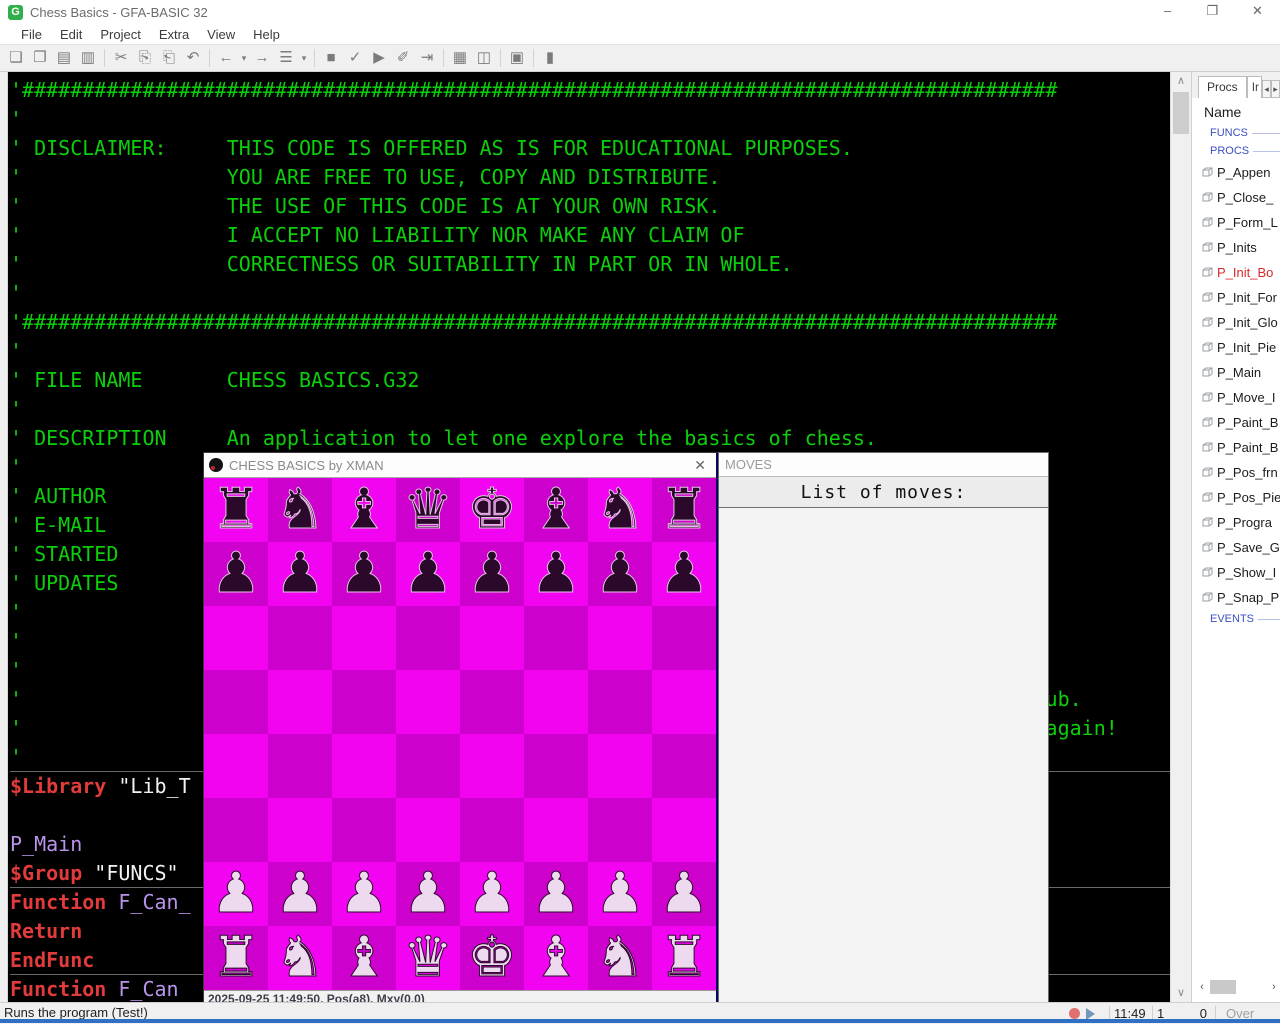 This screenshot has width=1280, height=1024. What do you see at coordinates (71, 34) in the screenshot?
I see `menu-edit: Edit` at bounding box center [71, 34].